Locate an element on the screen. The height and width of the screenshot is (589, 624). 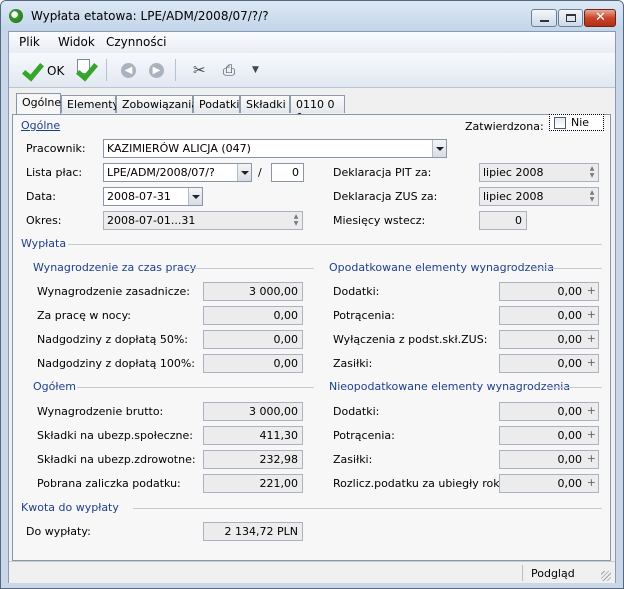
payroll-combobox: LPE/ADM/2008/07/? is located at coordinates (177, 172).